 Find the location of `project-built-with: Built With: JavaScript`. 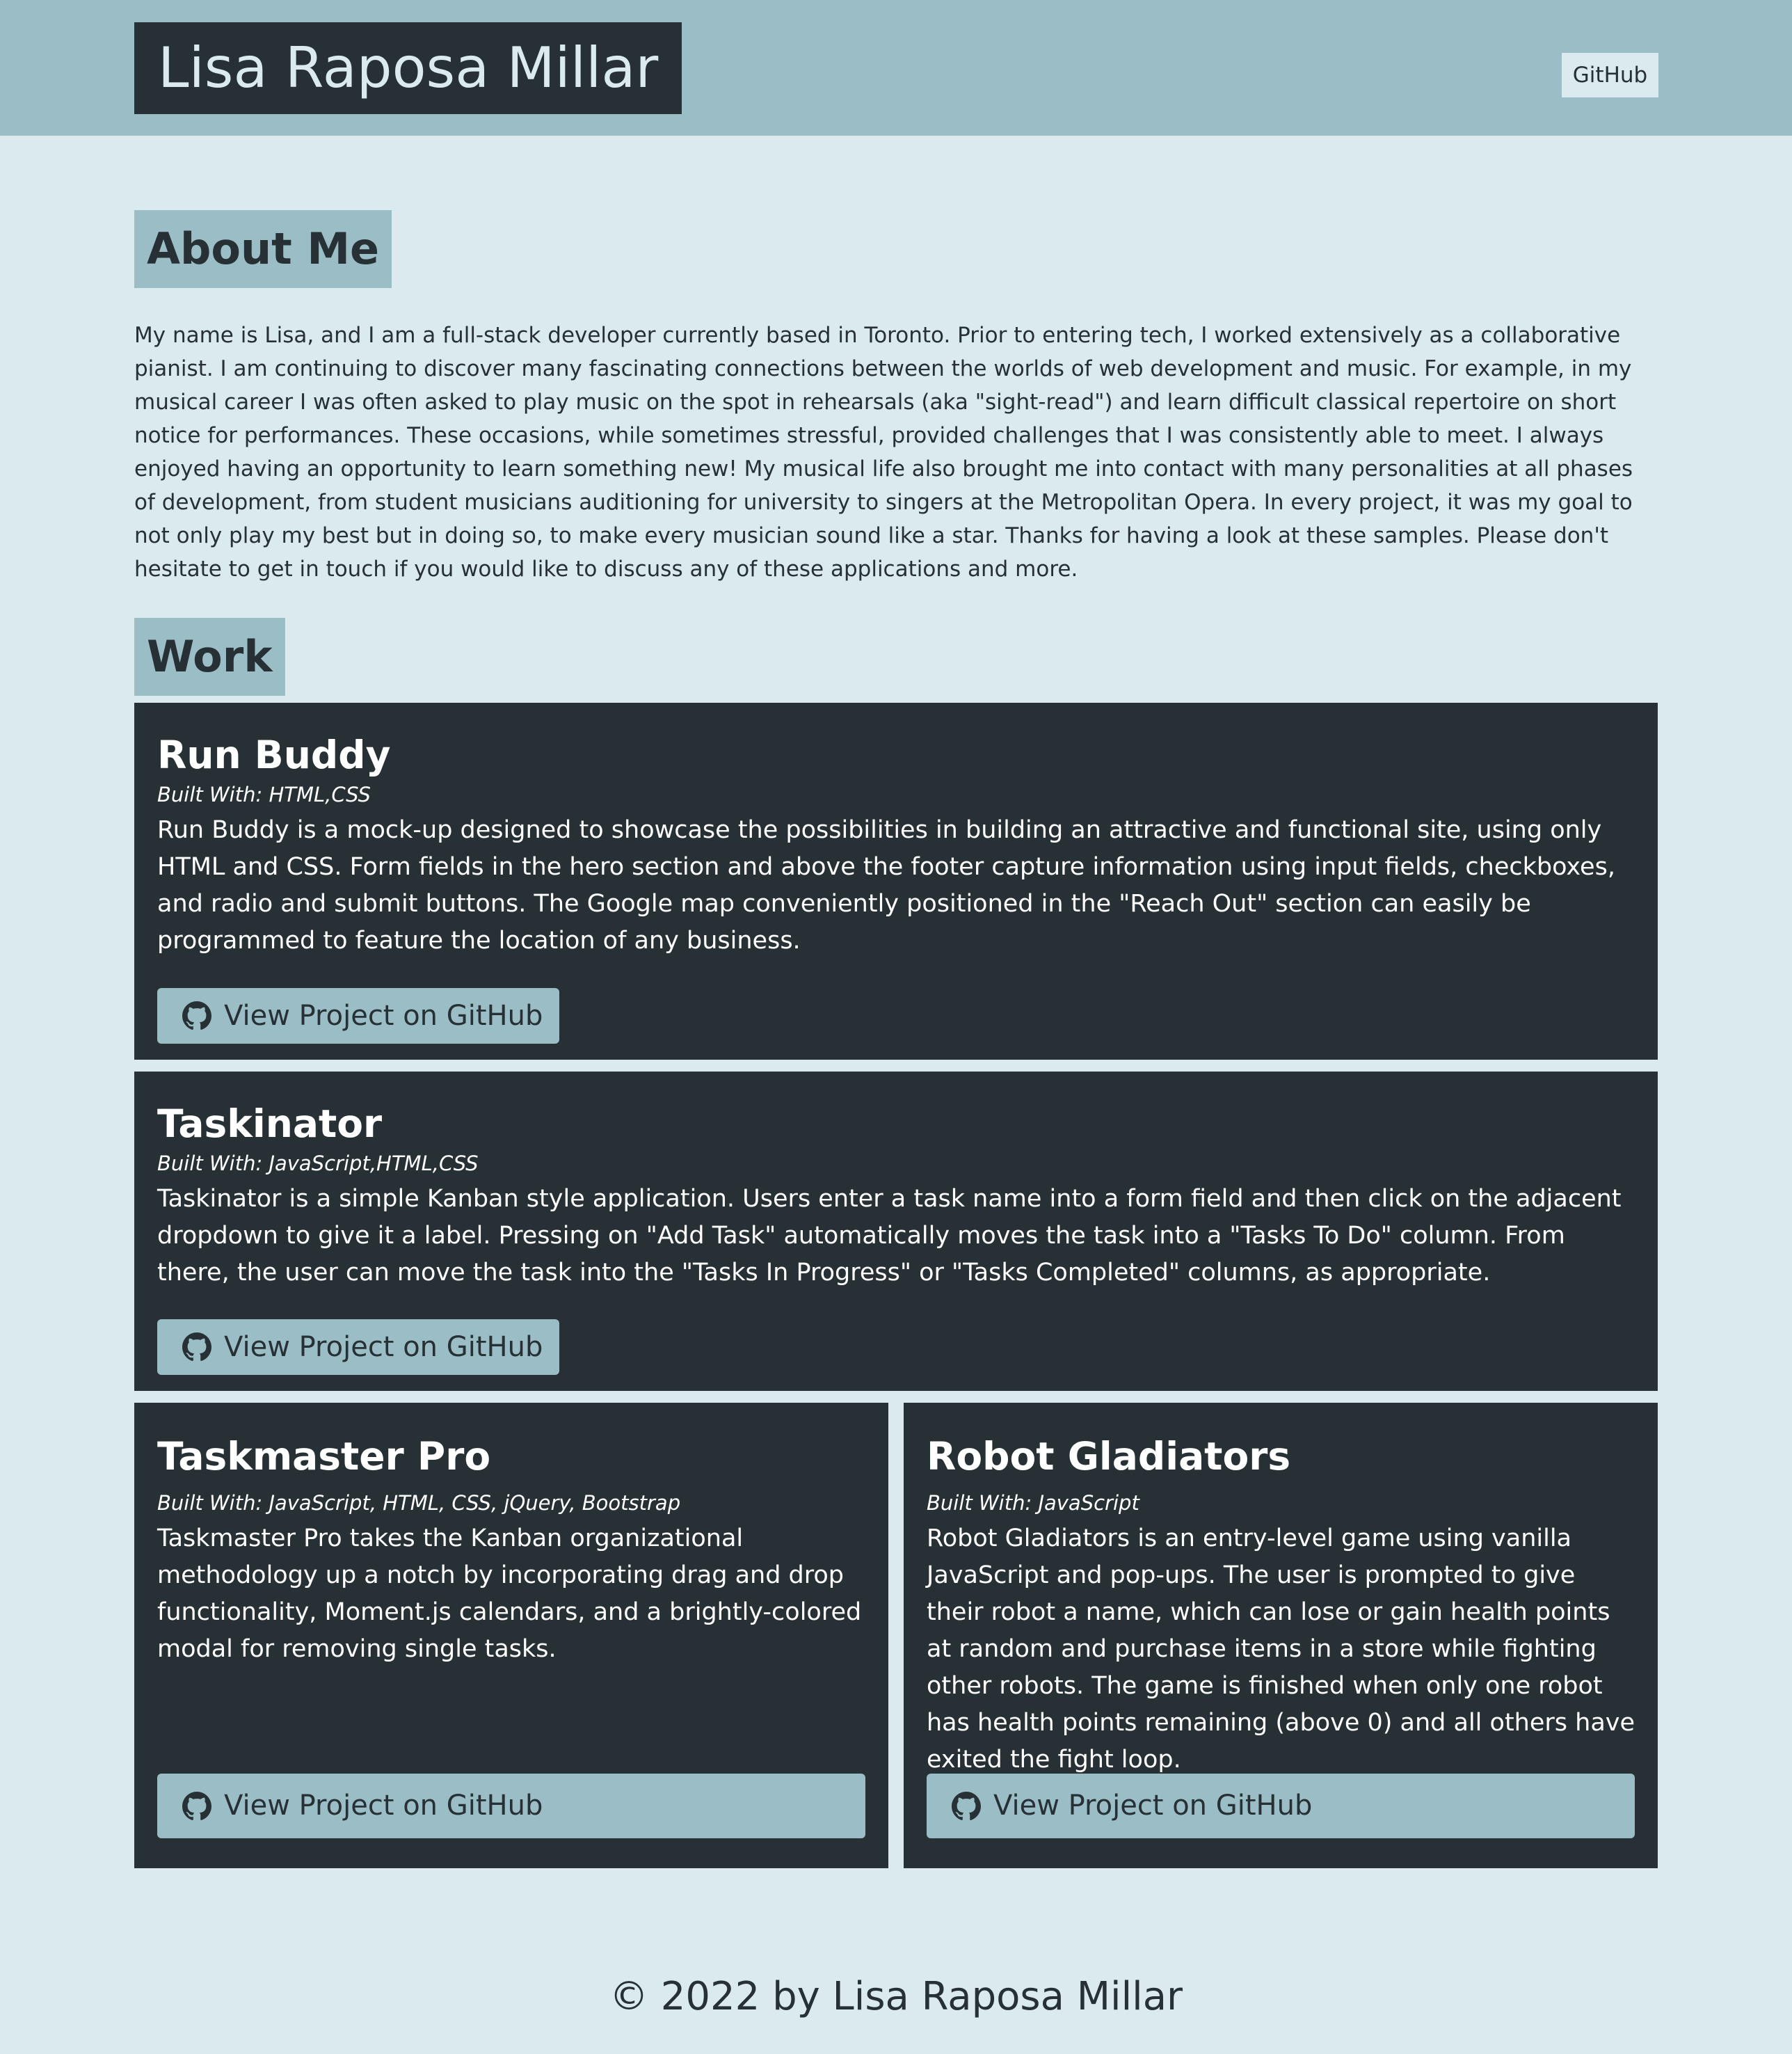

project-built-with: Built With: JavaScript is located at coordinates (1033, 1503).